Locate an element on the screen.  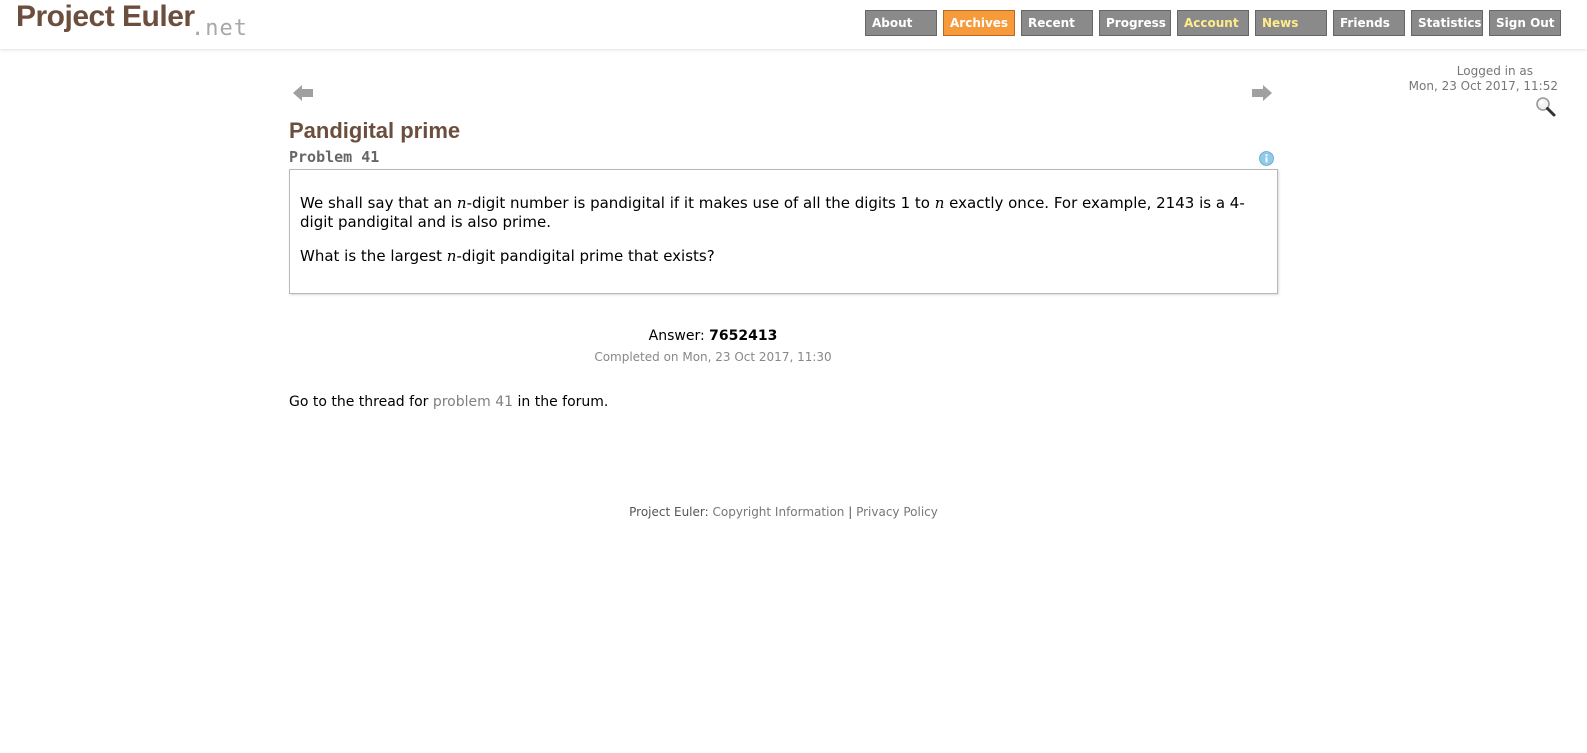
problem-title: Pandigital prime is located at coordinates (375, 130).